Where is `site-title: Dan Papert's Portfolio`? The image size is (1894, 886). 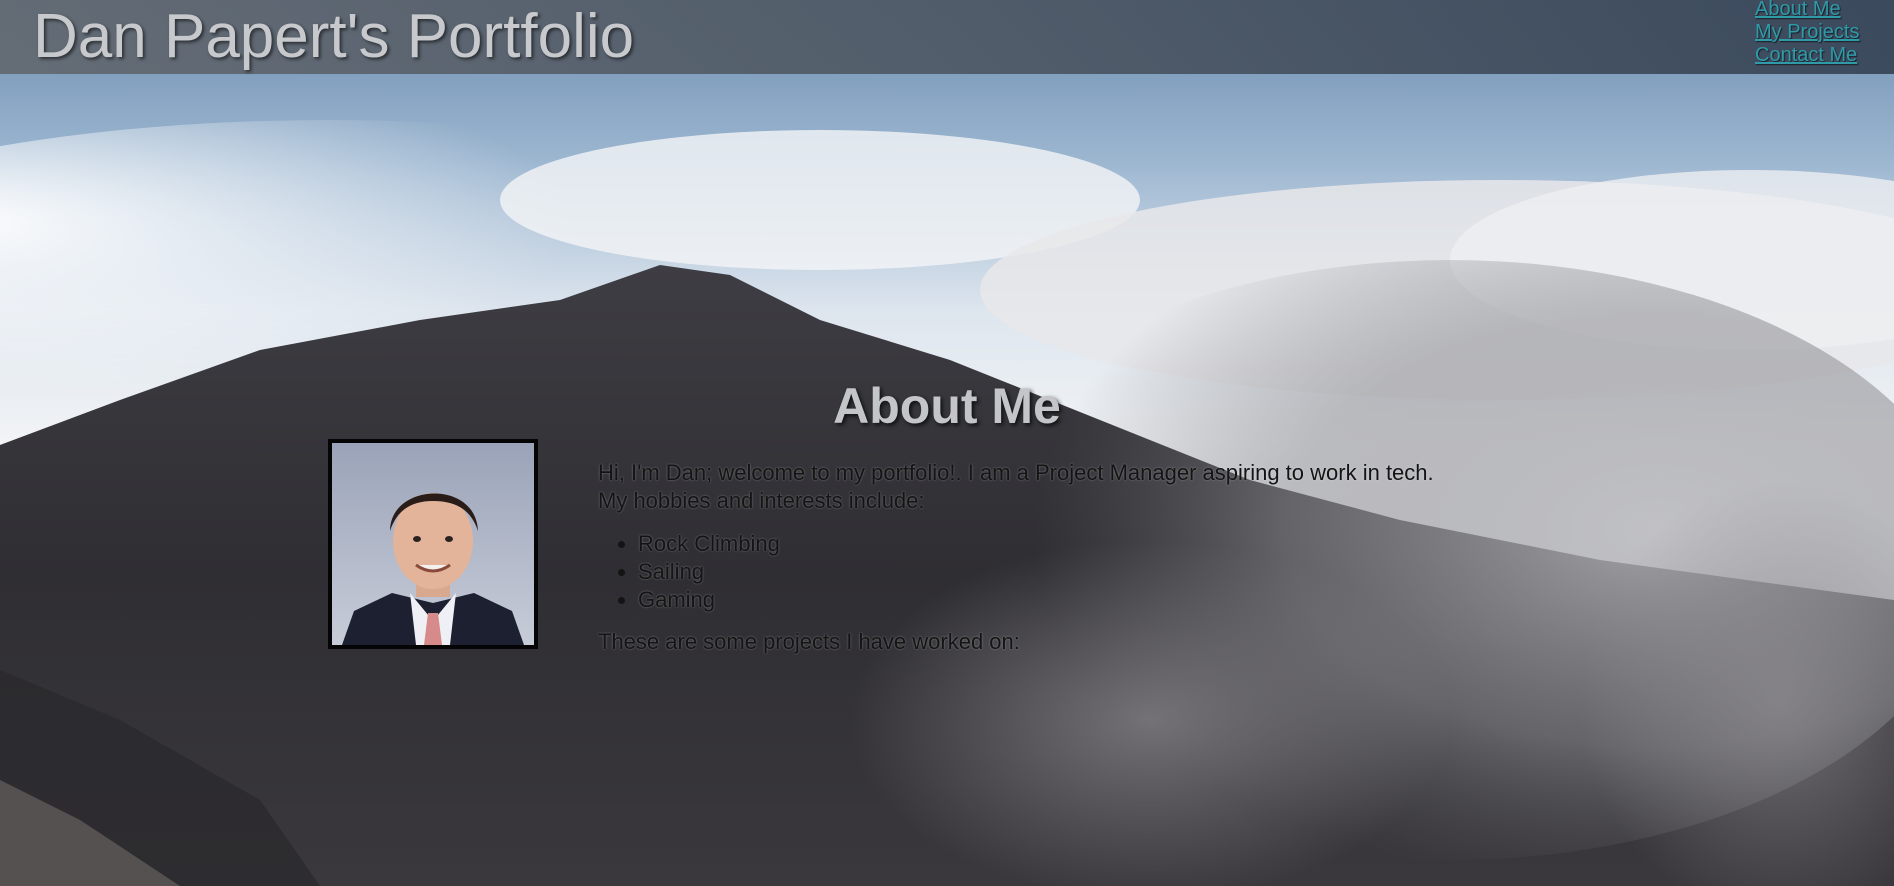
site-title: Dan Papert's Portfolio is located at coordinates (334, 36).